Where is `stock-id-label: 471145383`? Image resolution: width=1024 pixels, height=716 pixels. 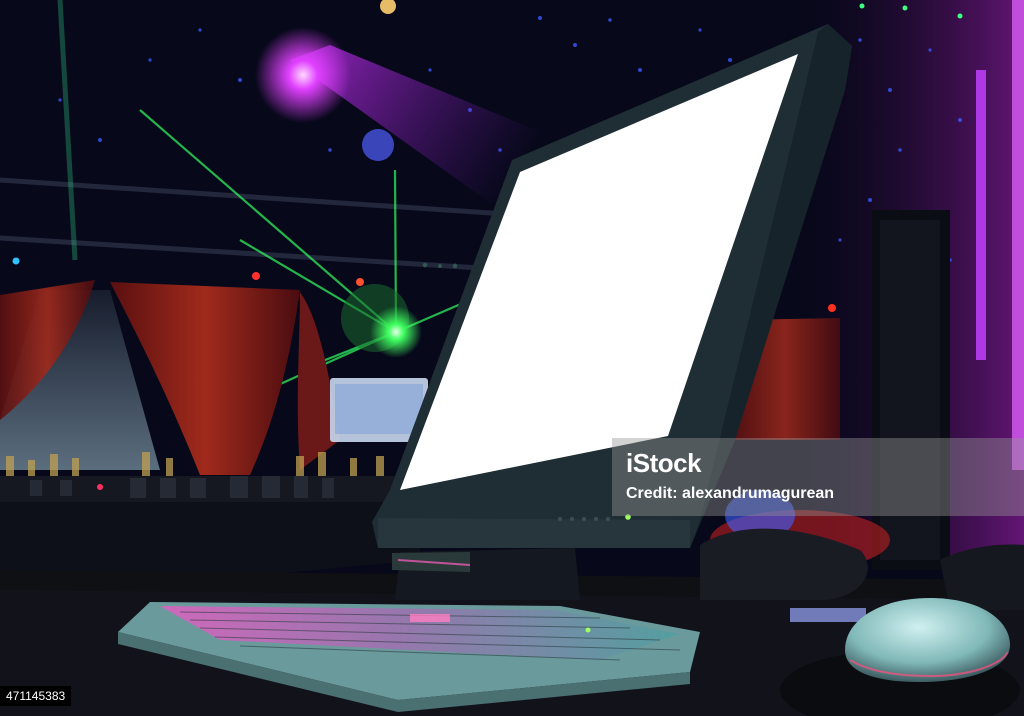 stock-id-label: 471145383 is located at coordinates (36, 696).